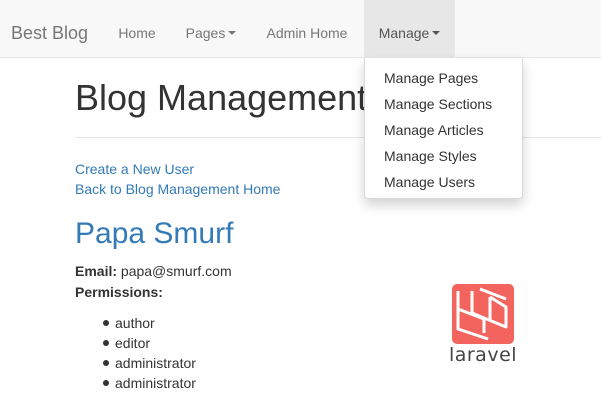  I want to click on back-to-management-home-link: Back to Blog Management Home, so click(177, 189).